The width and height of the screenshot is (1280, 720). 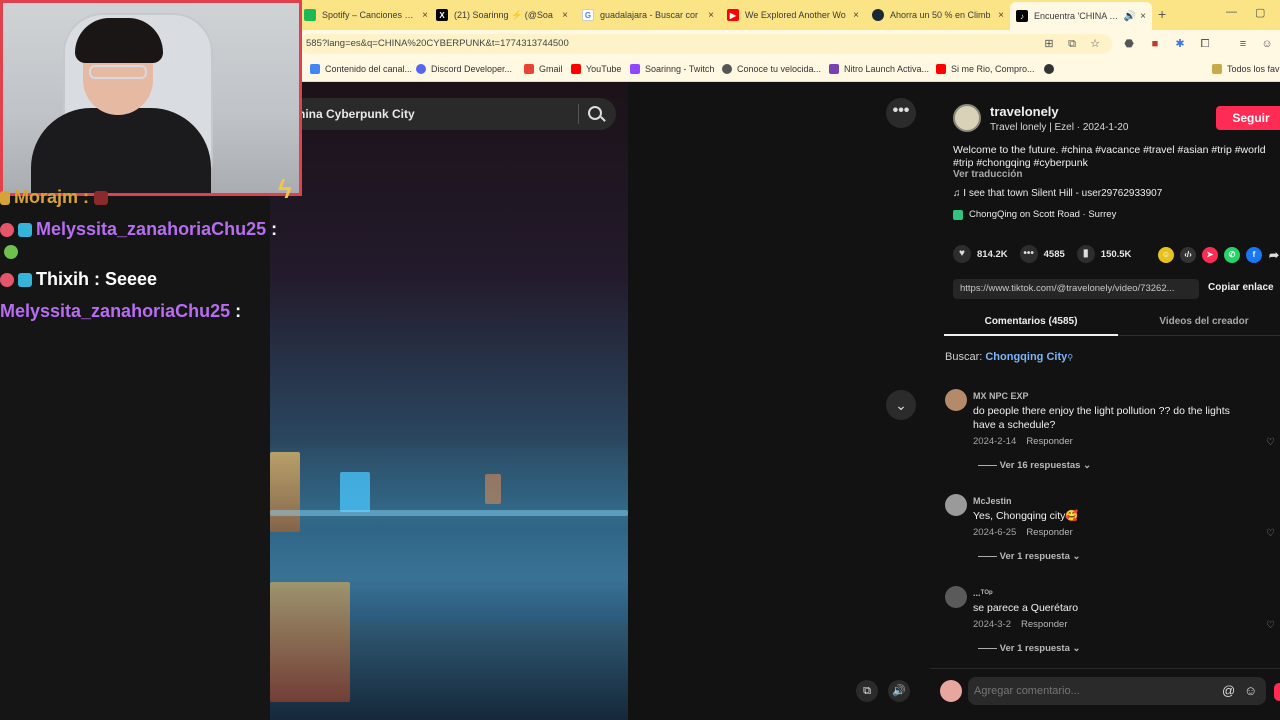 I want to click on chat-message: Thixih : Seeee, so click(x=78, y=279).